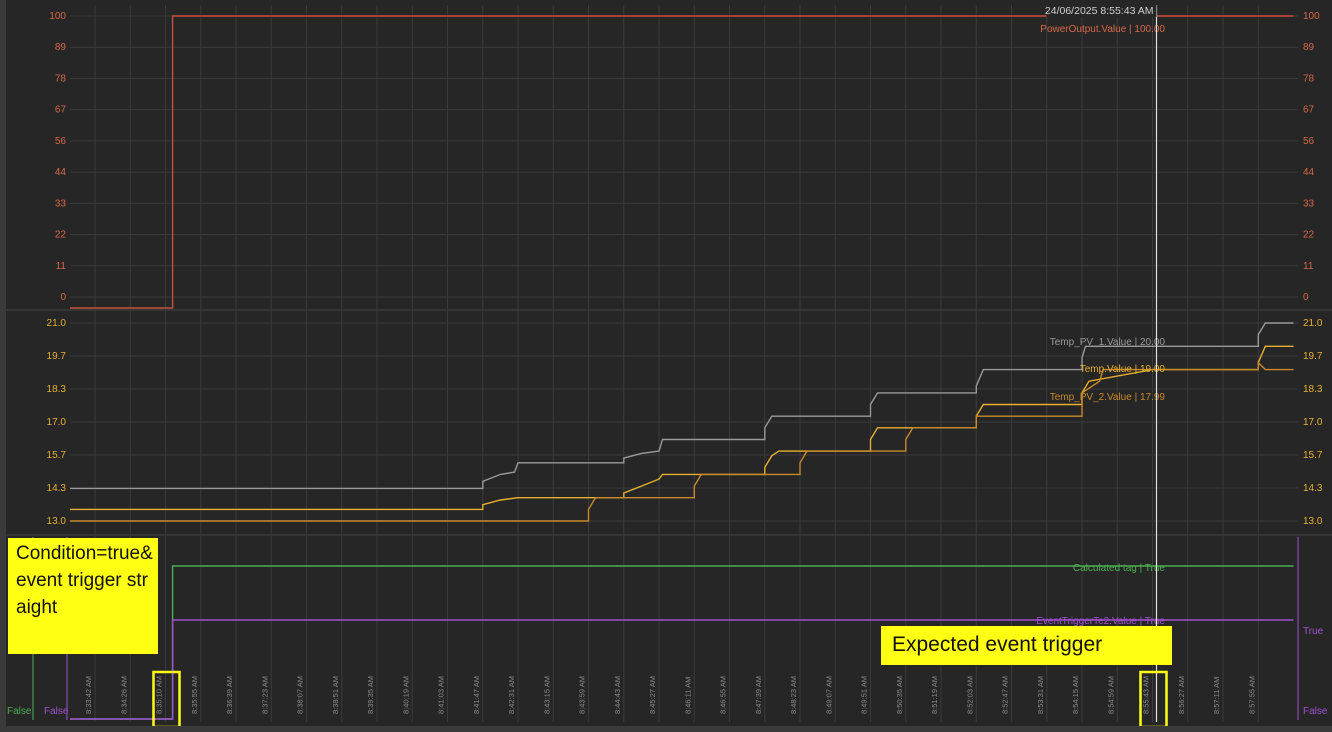 This screenshot has height=732, width=1332. Describe the element at coordinates (617, 695) in the screenshot. I see `x-tick-label: 8:44:43 AM` at that location.